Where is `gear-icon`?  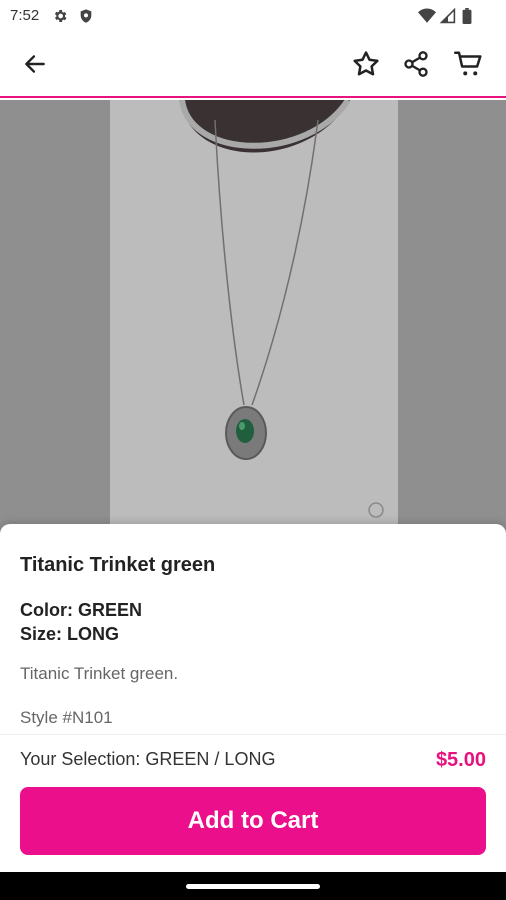
gear-icon is located at coordinates (60, 18).